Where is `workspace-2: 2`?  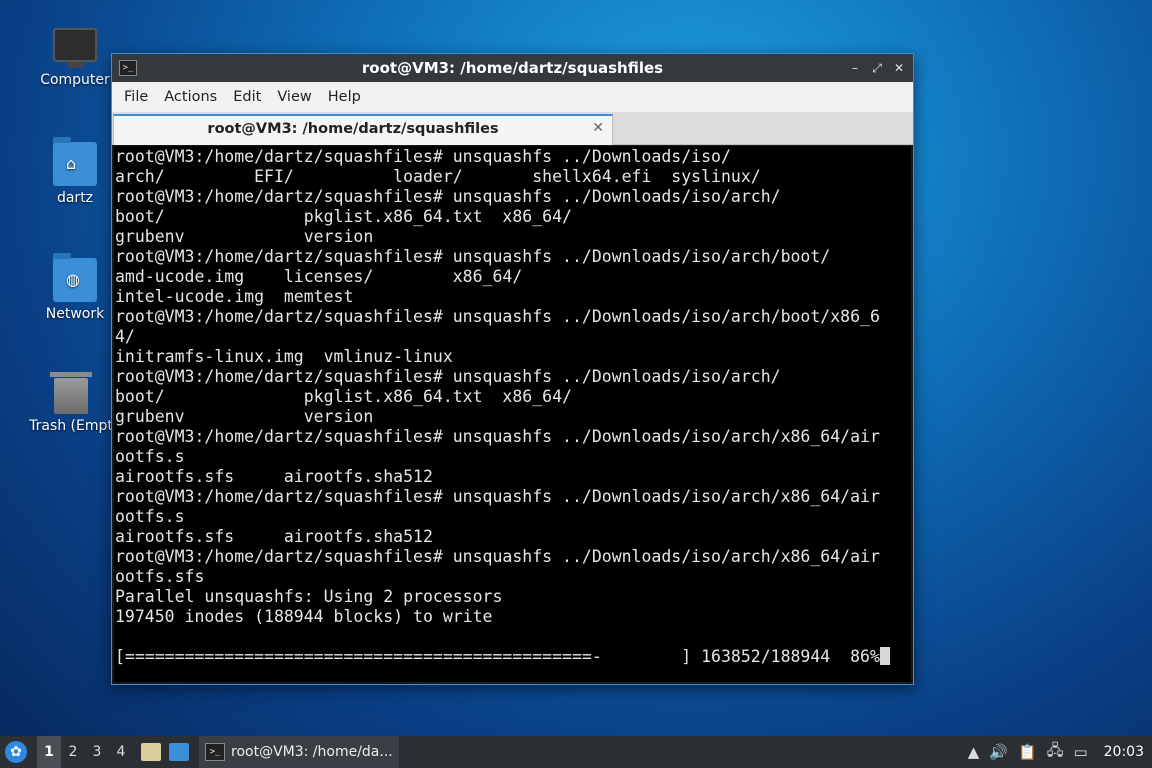 workspace-2: 2 is located at coordinates (73, 752).